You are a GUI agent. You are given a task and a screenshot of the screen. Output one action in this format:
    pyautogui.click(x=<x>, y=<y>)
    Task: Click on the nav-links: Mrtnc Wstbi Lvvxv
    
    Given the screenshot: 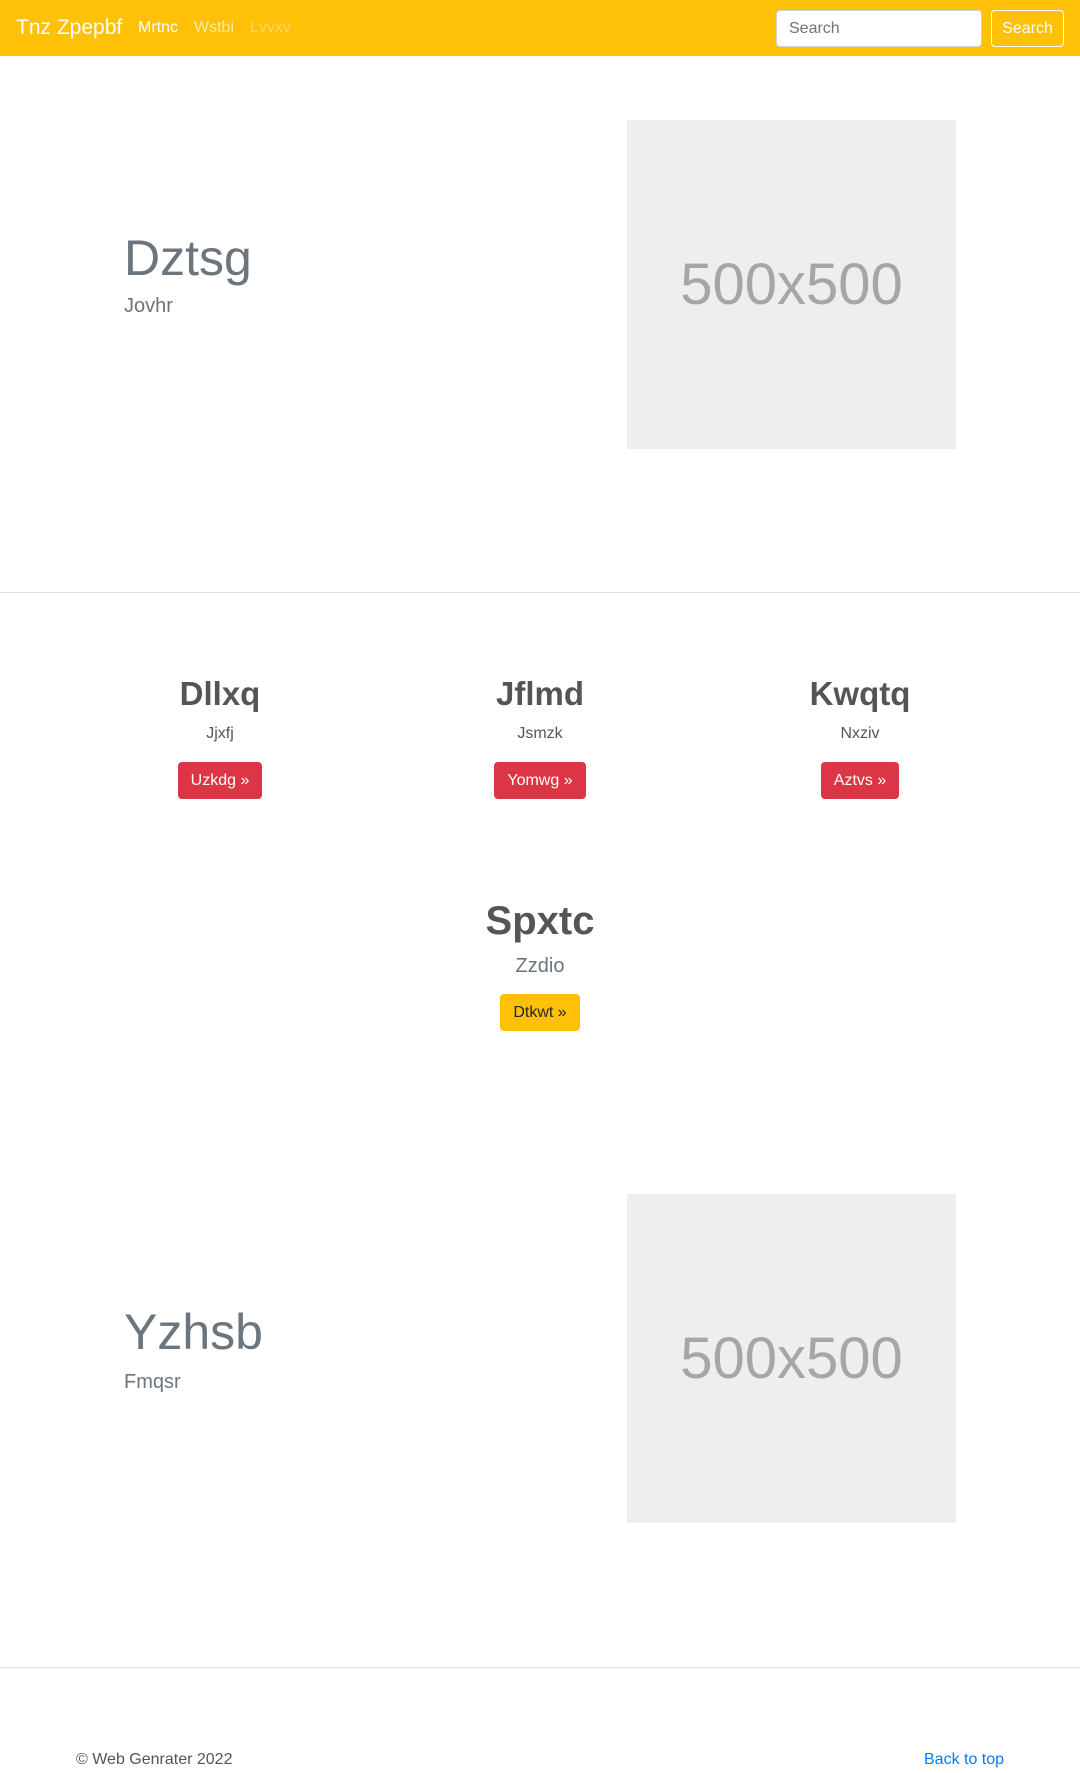 What is the action you would take?
    pyautogui.click(x=214, y=28)
    